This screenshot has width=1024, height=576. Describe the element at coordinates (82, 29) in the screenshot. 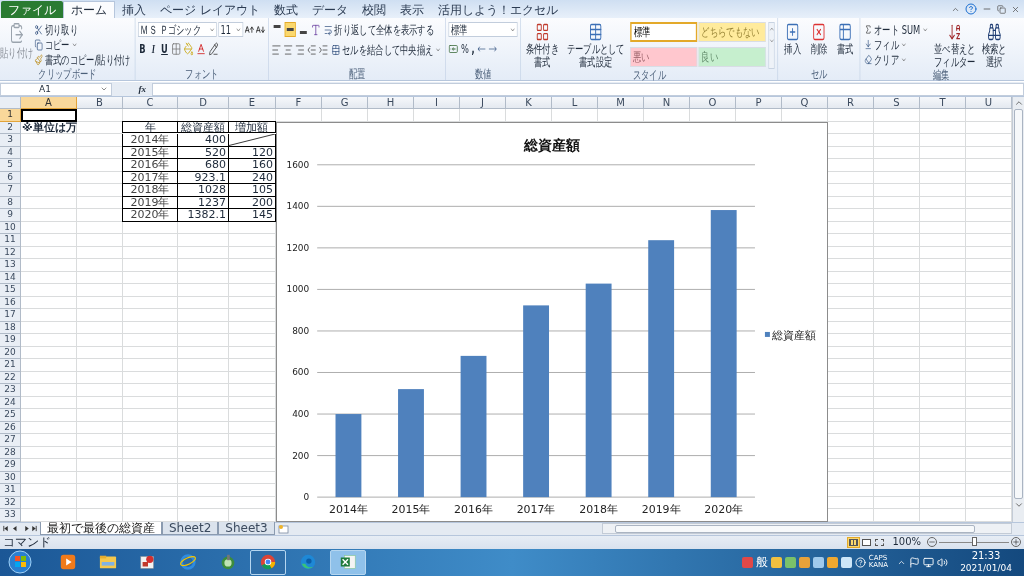

I see `cut-button: 切り取り` at that location.